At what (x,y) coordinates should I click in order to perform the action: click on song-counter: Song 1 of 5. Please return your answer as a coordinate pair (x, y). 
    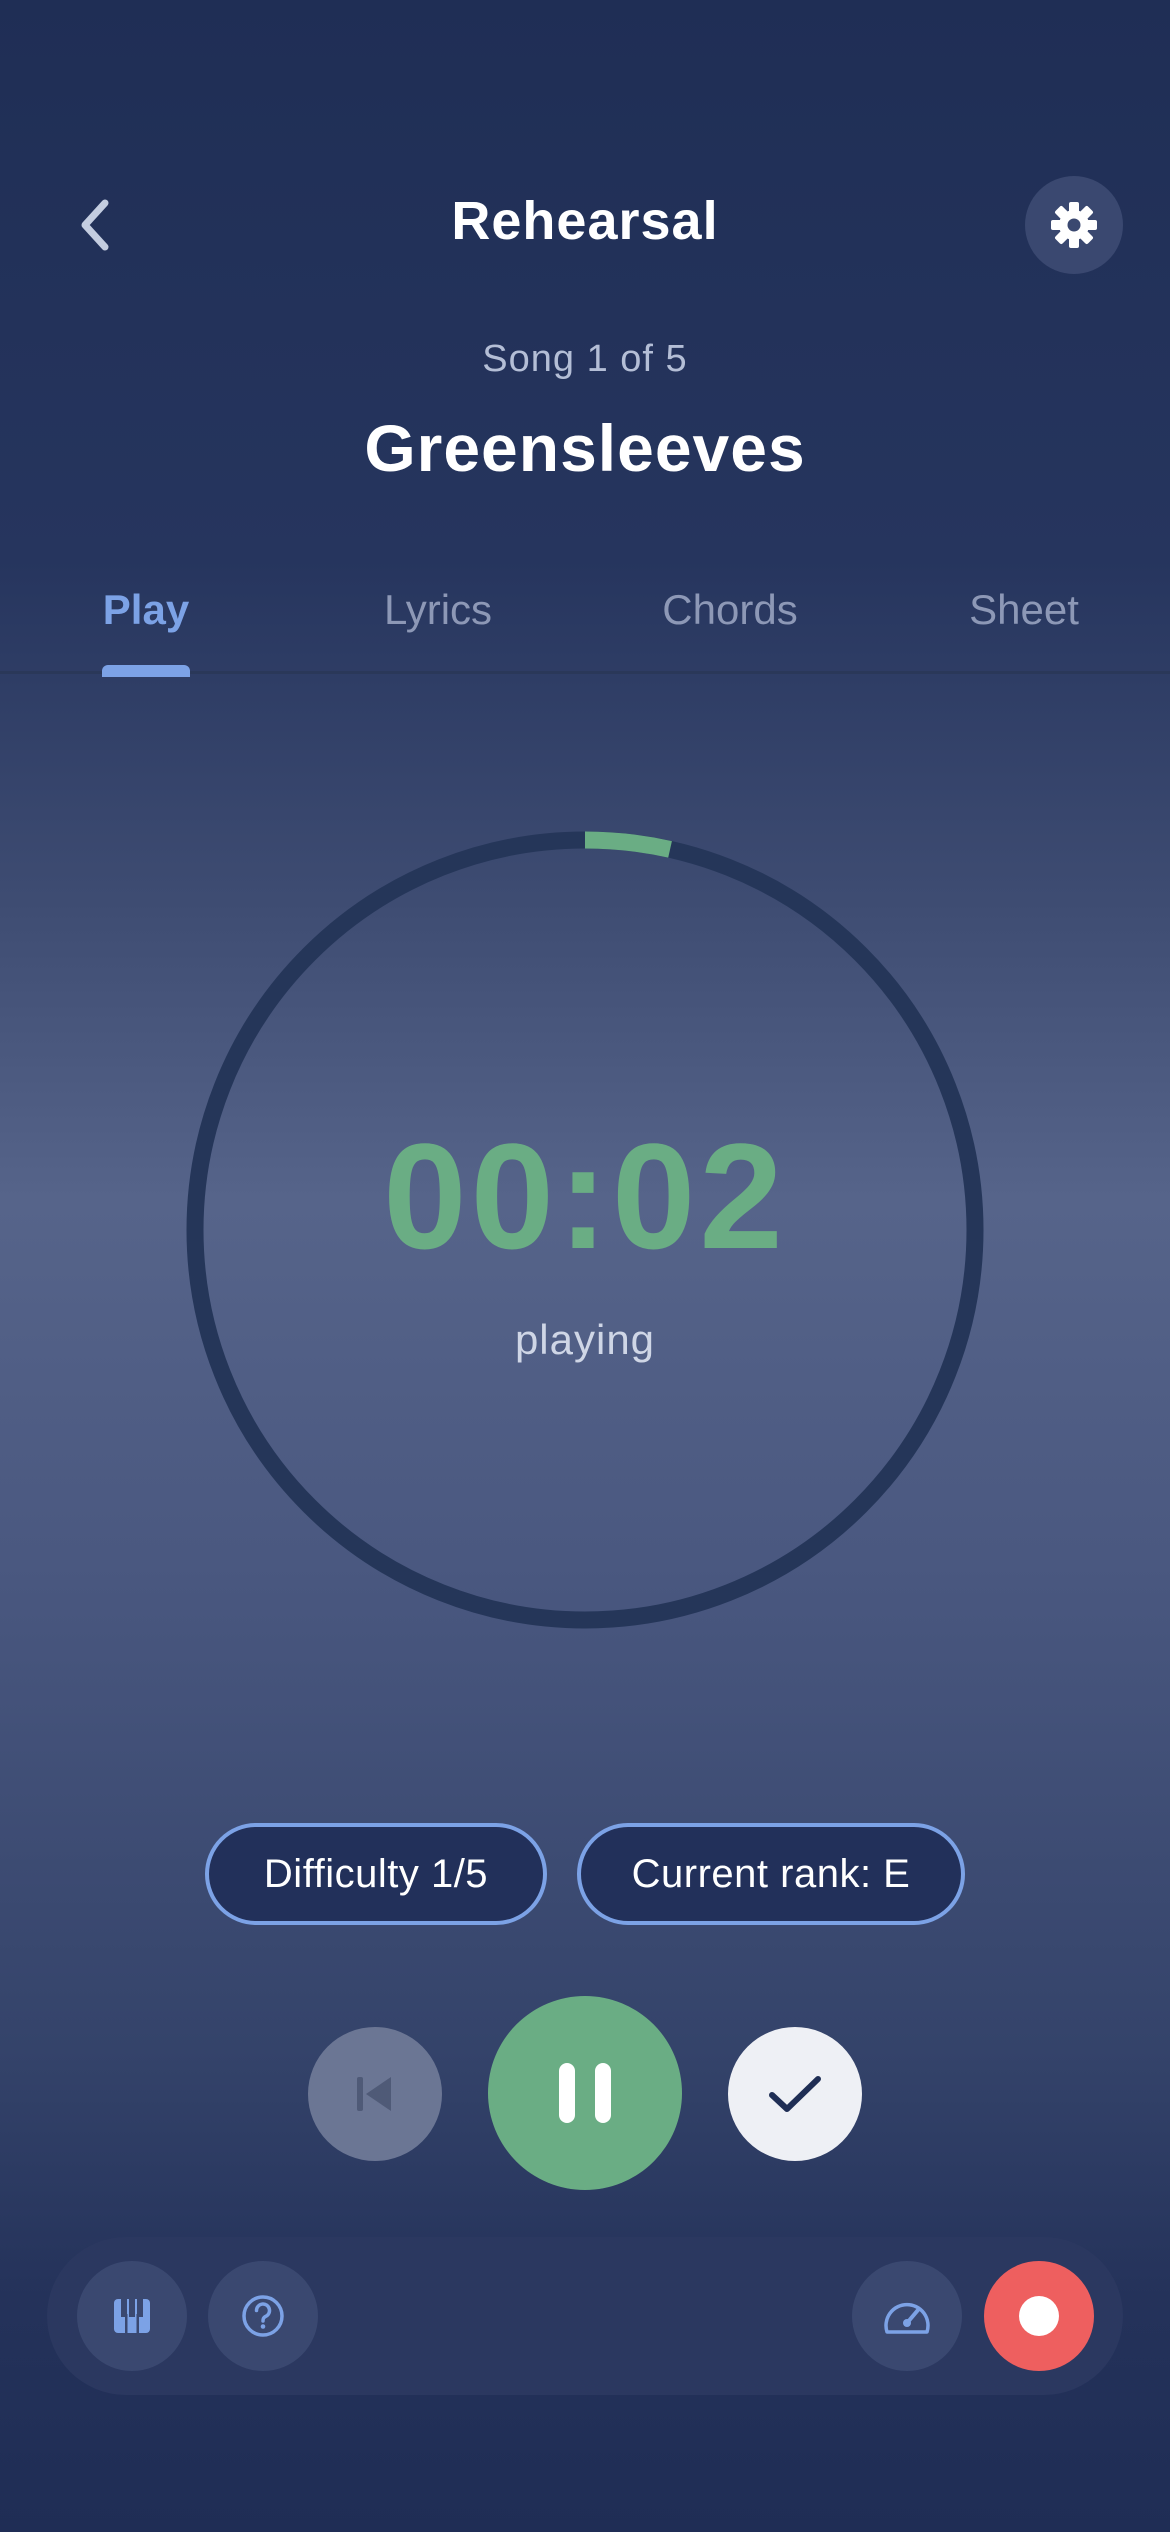
    Looking at the image, I should click on (585, 359).